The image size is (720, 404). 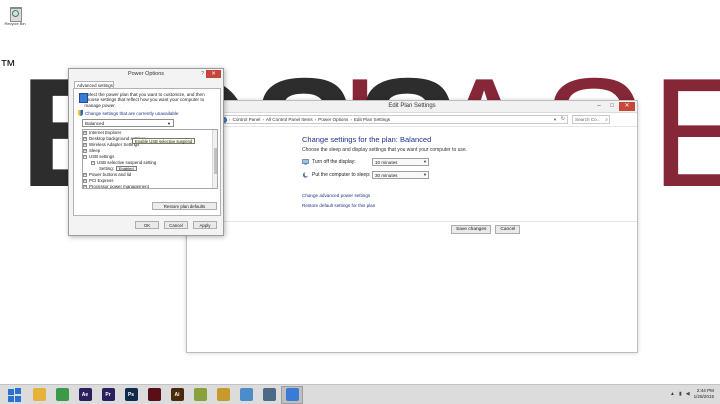 What do you see at coordinates (184, 206) in the screenshot?
I see `restore-plan-defaults-button: Restore plan defaults` at bounding box center [184, 206].